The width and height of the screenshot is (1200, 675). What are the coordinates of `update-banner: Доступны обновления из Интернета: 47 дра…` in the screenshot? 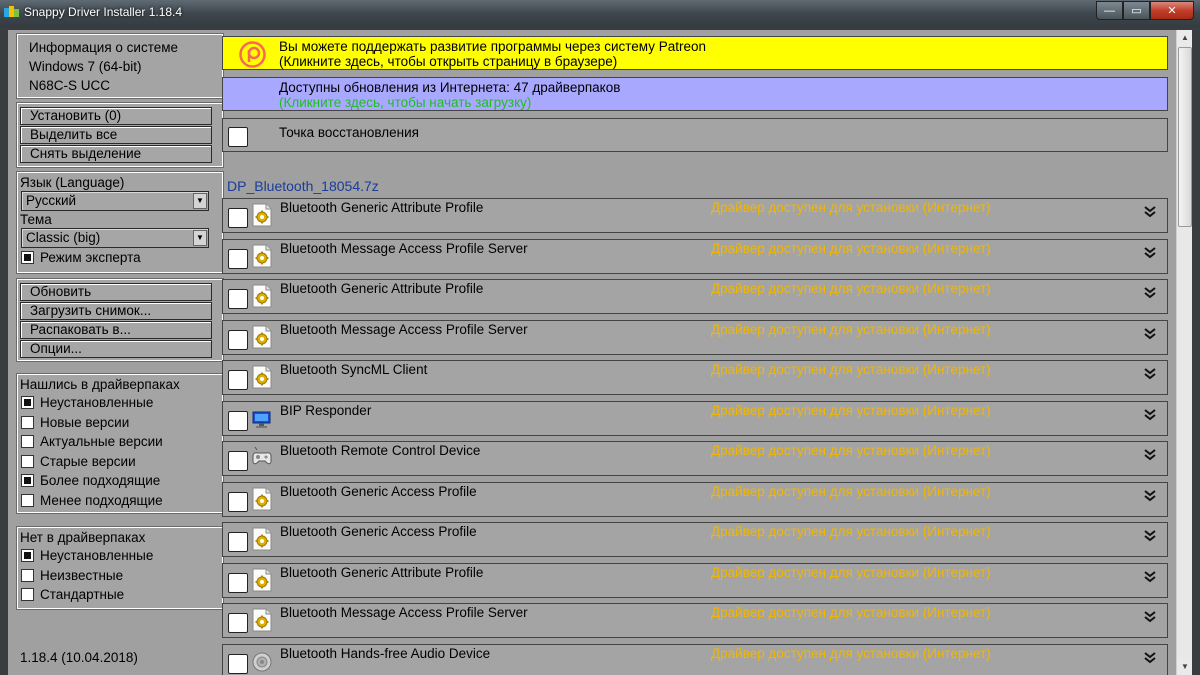 It's located at (695, 94).